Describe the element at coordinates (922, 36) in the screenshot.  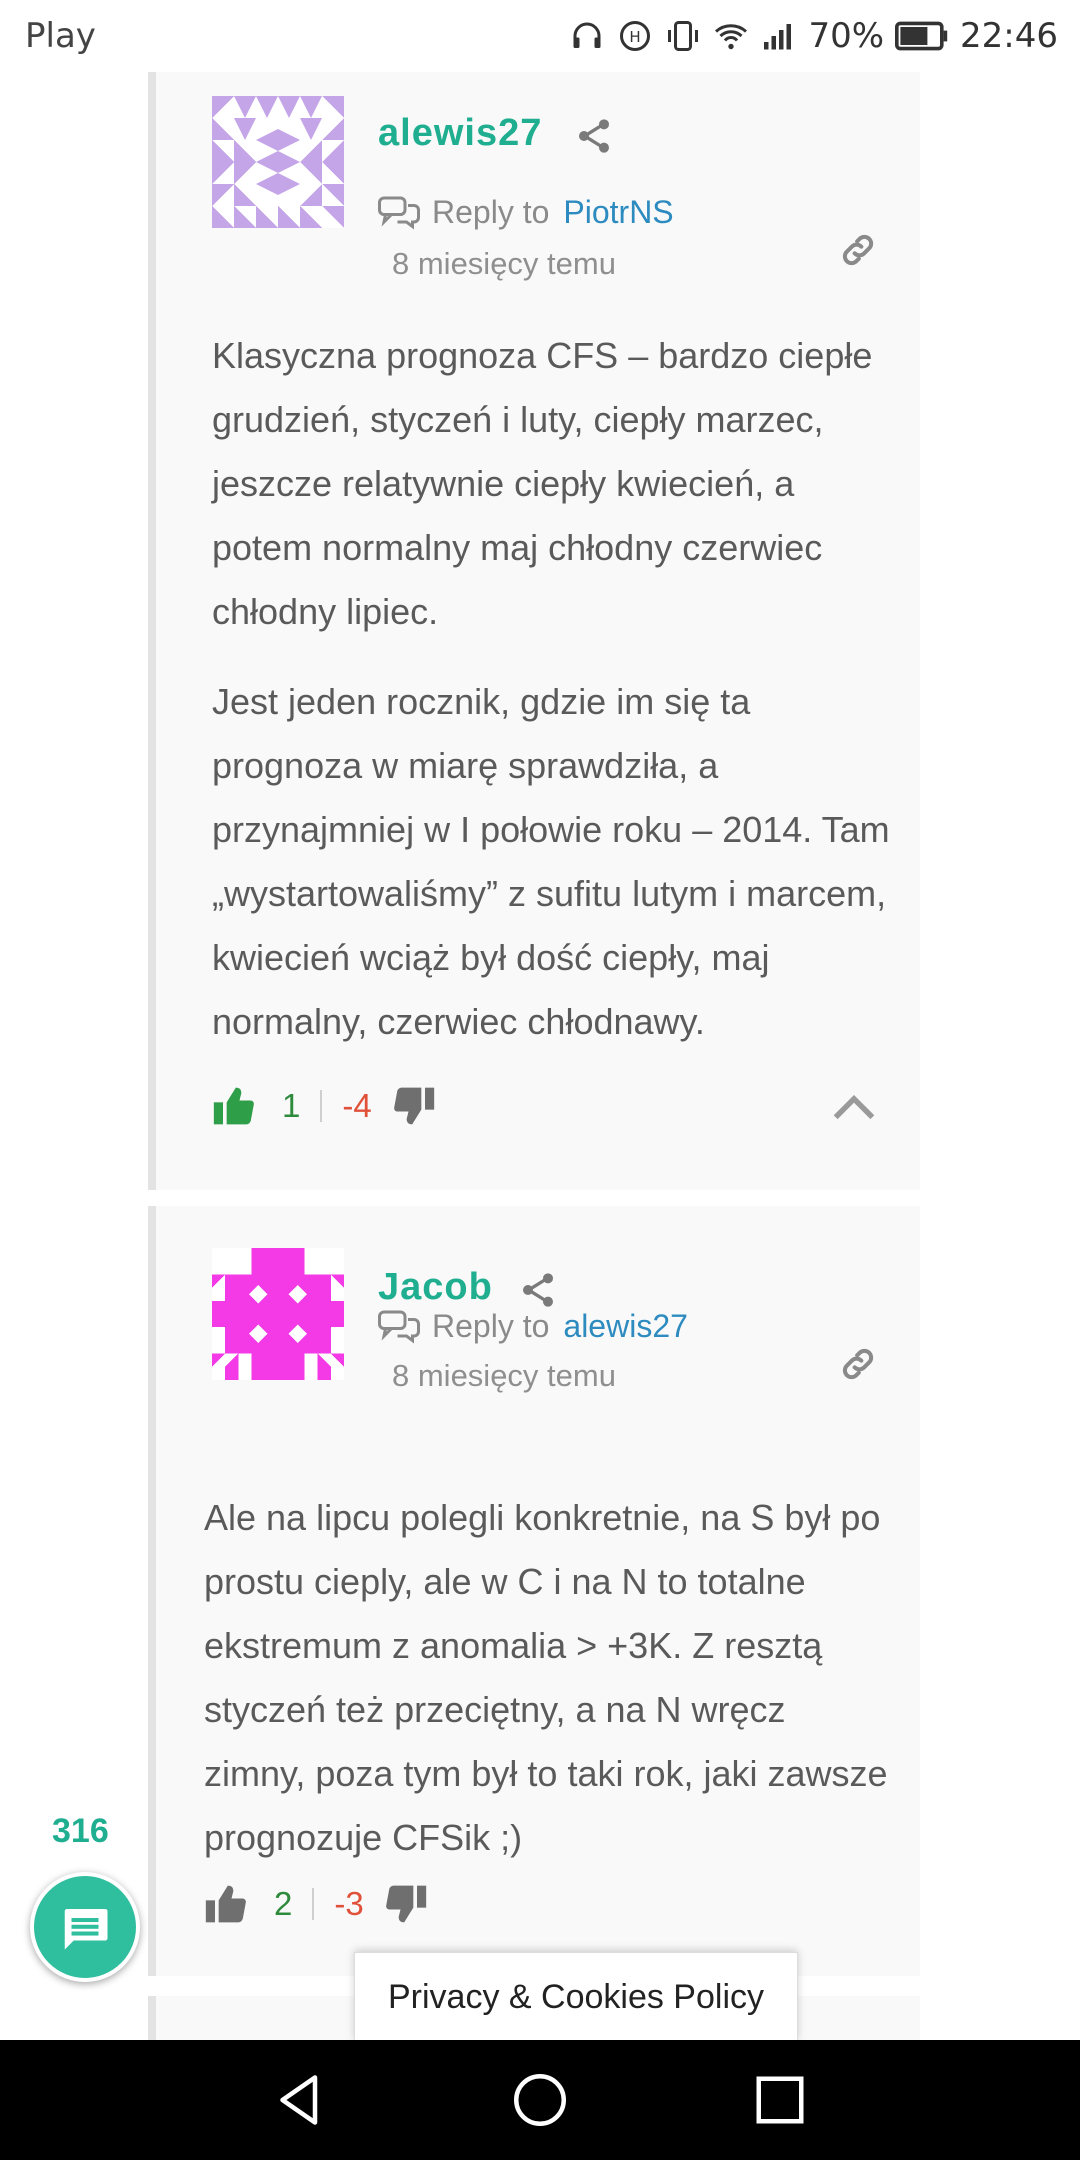
I see `battery-icon` at that location.